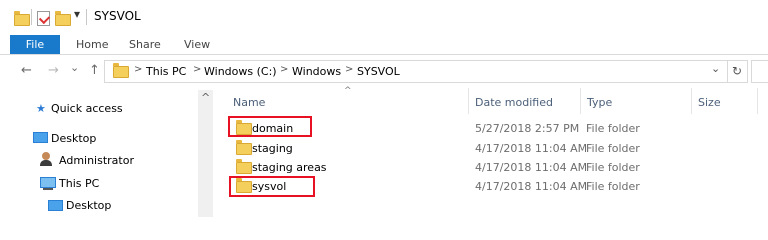  I want to click on column-header-size: Size, so click(709, 102).